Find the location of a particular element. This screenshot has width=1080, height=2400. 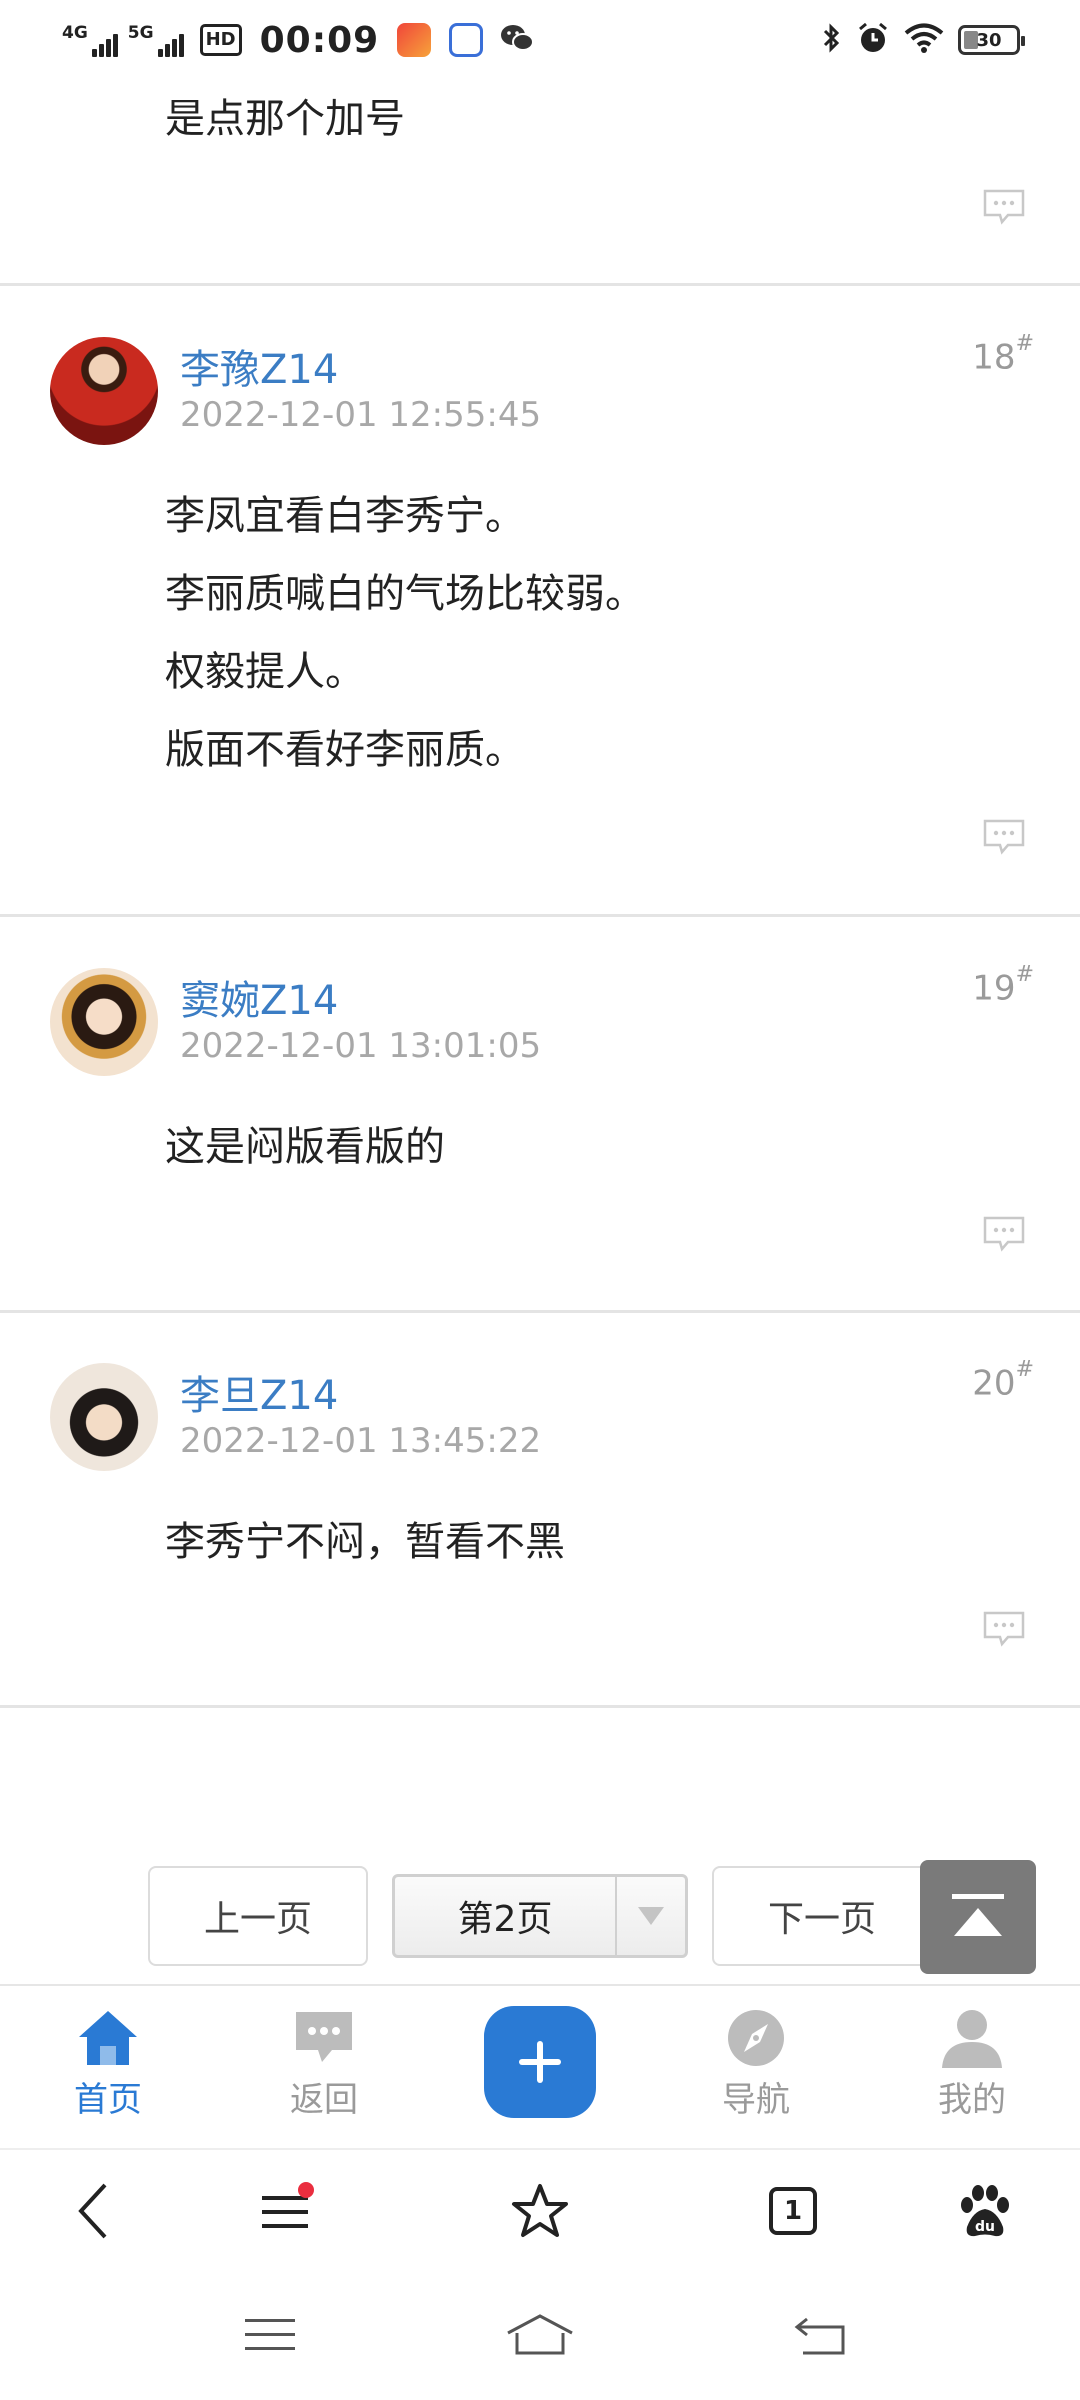

svg-text: du is located at coordinates (985, 2227).